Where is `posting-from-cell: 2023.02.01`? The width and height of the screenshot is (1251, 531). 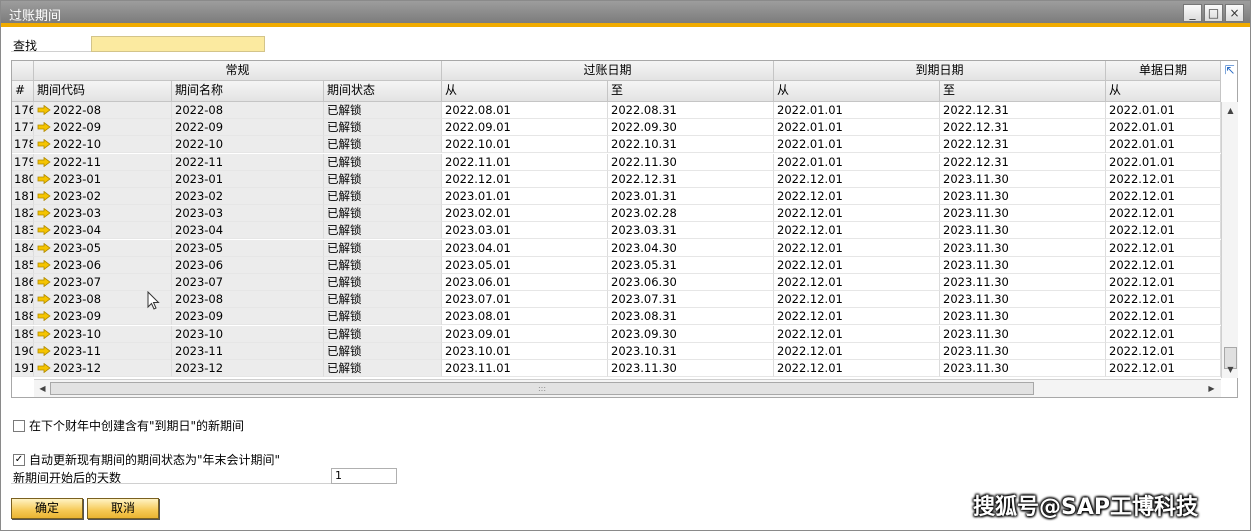
posting-from-cell: 2023.02.01 is located at coordinates (525, 214).